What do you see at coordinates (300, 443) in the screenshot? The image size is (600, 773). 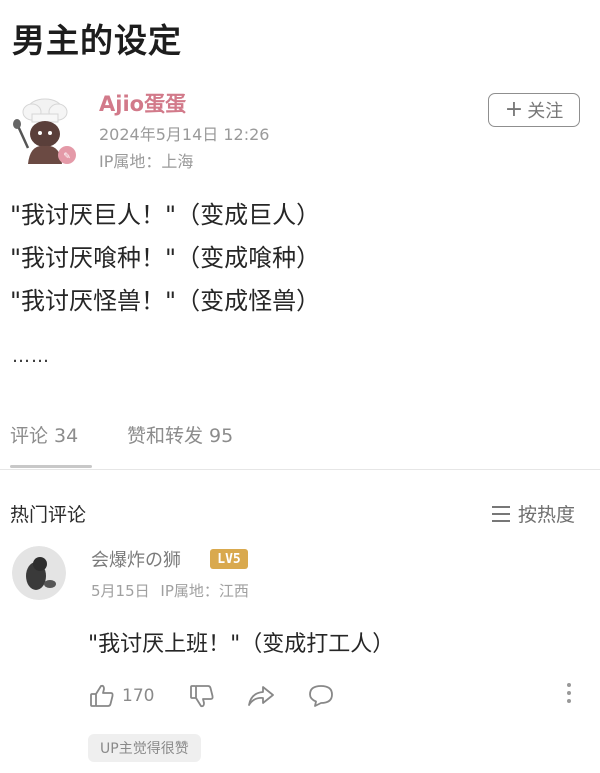 I see `post-tabs: 评论 34 赞和转发 95` at bounding box center [300, 443].